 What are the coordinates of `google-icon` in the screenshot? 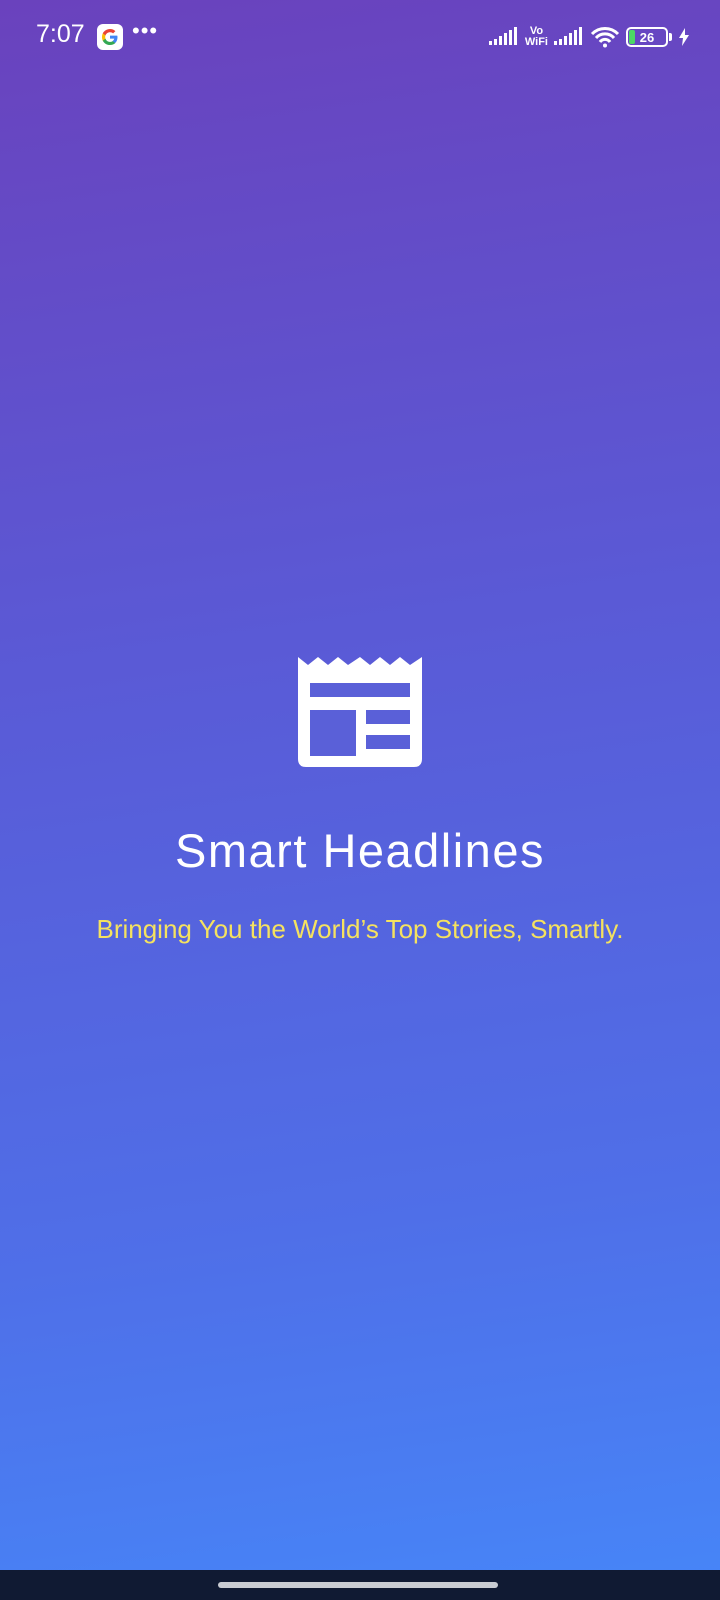 It's located at (110, 37).